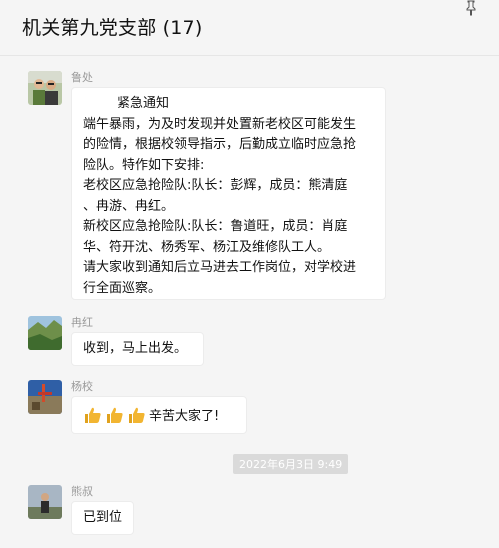 This screenshot has width=499, height=548. Describe the element at coordinates (82, 77) in the screenshot. I see `sender-name: 鲁处` at that location.